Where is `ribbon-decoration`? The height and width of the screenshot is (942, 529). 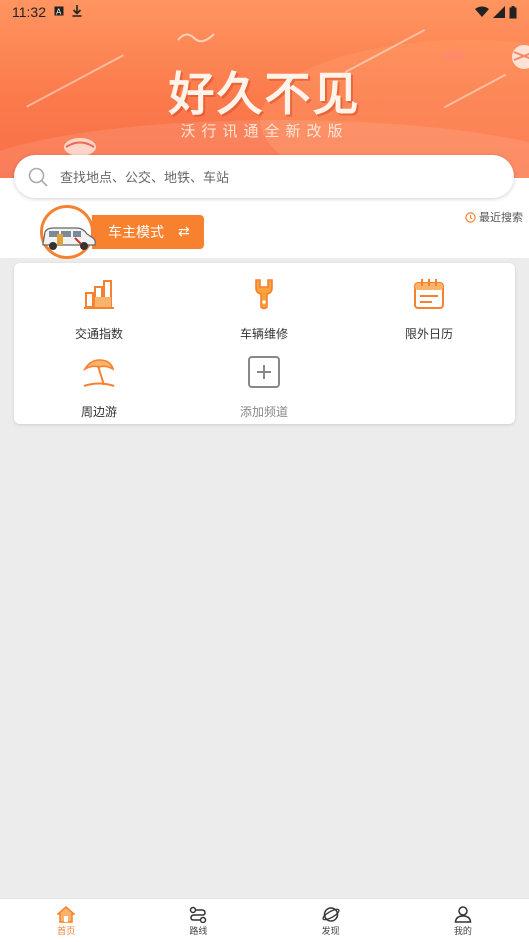
ribbon-decoration is located at coordinates (196, 38).